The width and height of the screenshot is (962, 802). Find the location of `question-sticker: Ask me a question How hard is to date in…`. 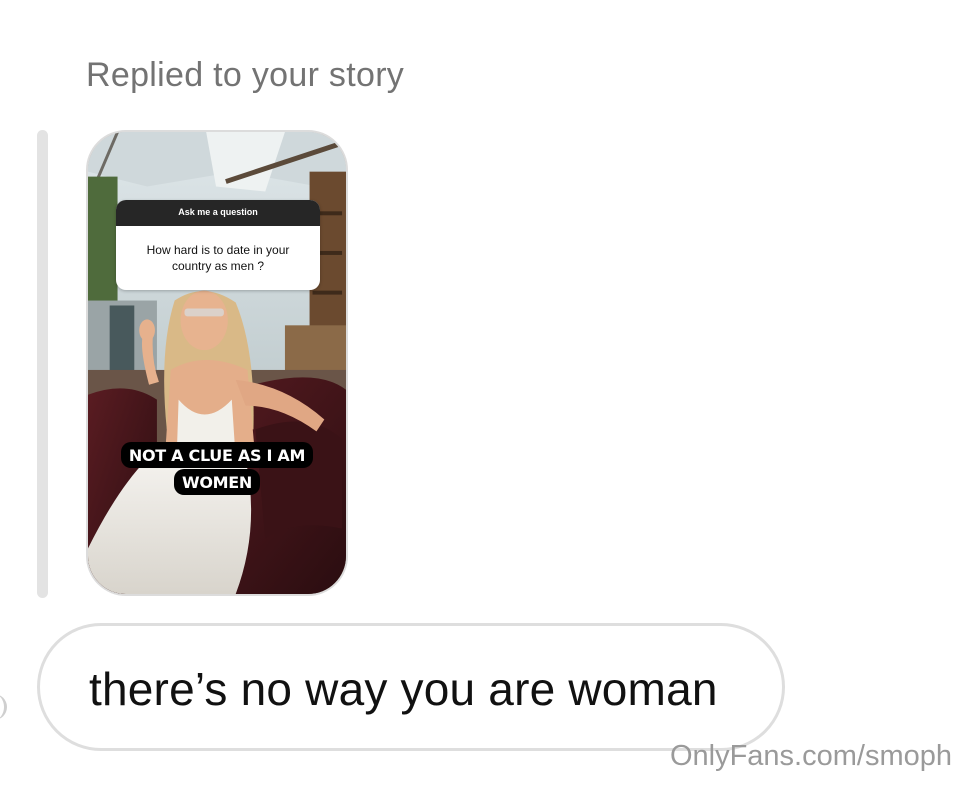

question-sticker: Ask me a question How hard is to date in… is located at coordinates (218, 245).